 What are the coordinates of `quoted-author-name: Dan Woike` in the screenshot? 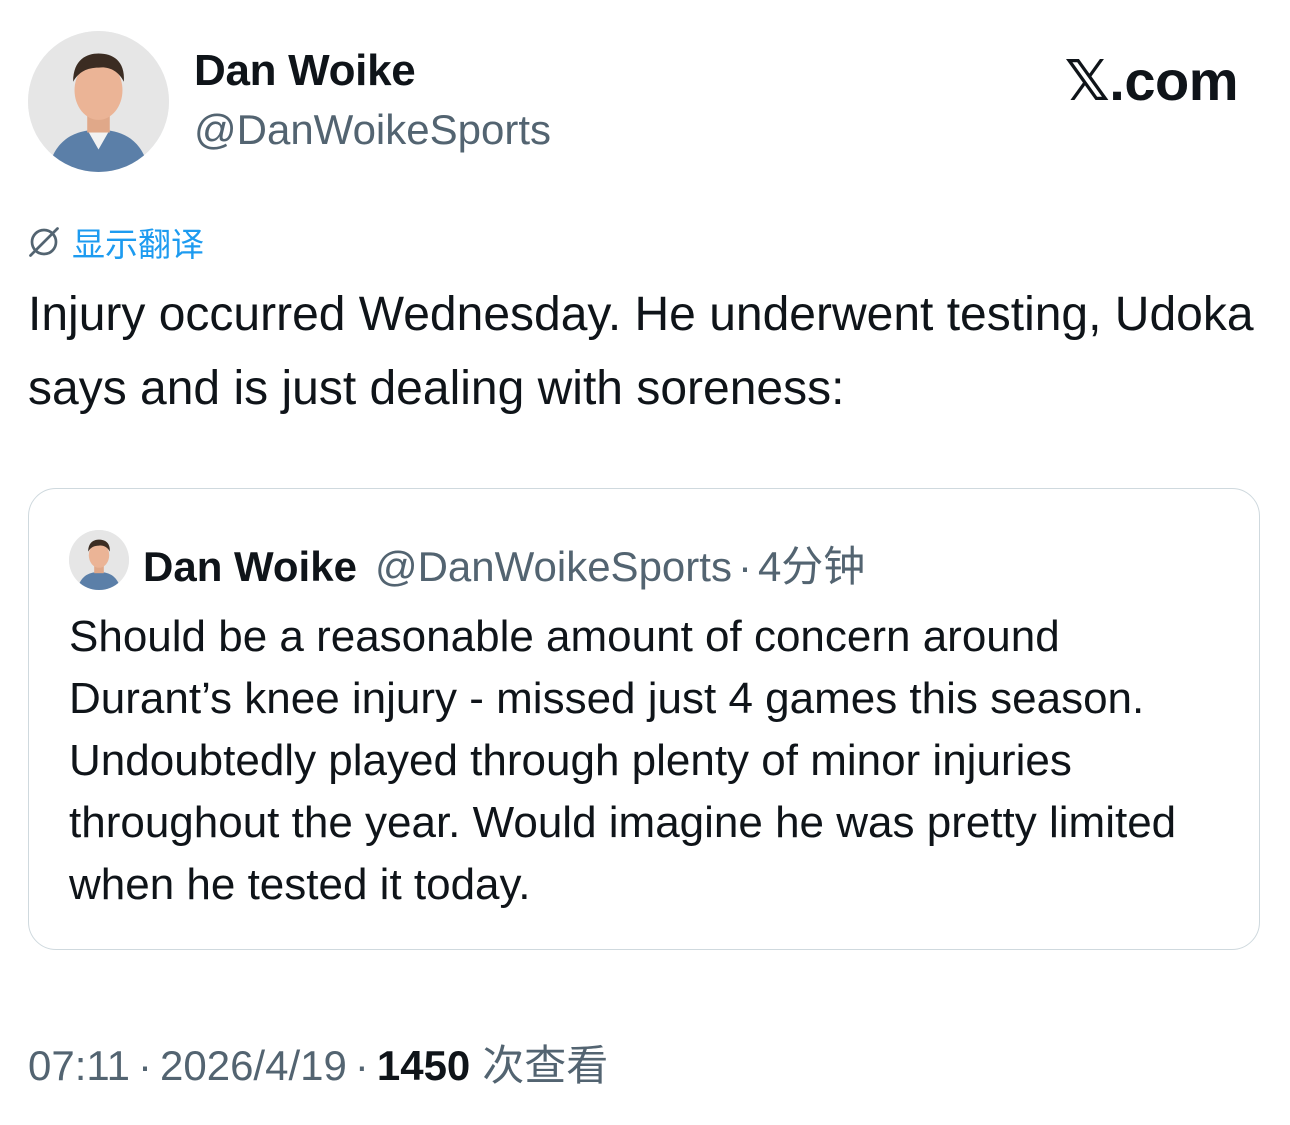 It's located at (250, 566).